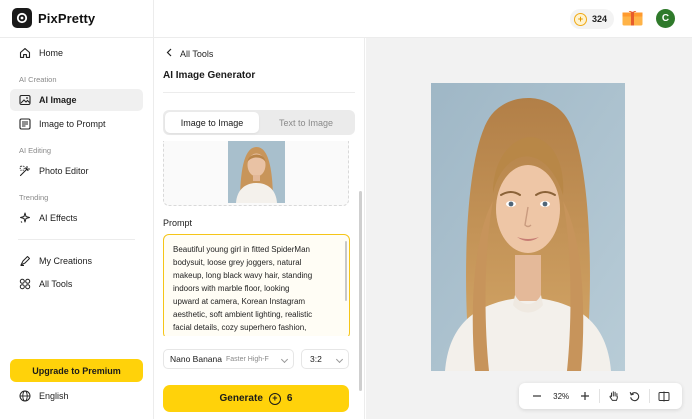 The width and height of the screenshot is (692, 419). What do you see at coordinates (209, 75) in the screenshot?
I see `page-title: AI Image Generator` at bounding box center [209, 75].